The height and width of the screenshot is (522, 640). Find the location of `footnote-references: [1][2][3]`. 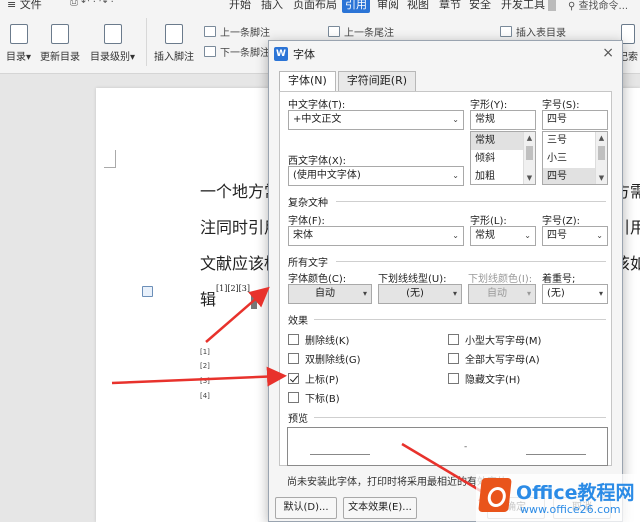

footnote-references: [1][2][3] is located at coordinates (233, 288).